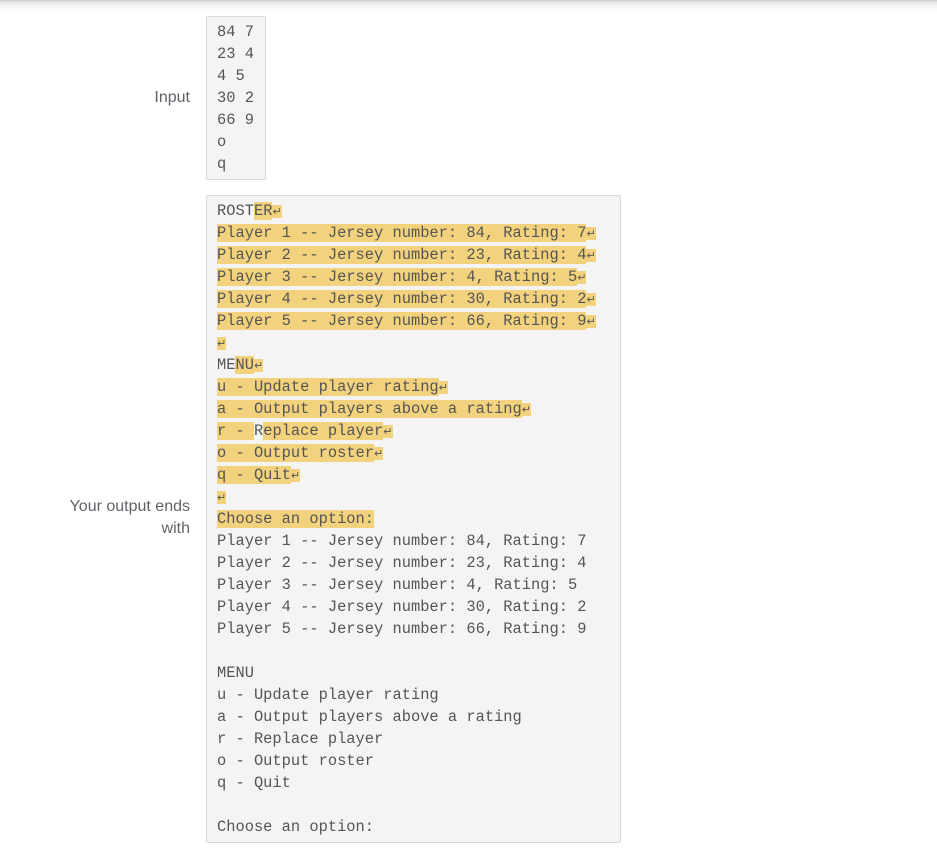 The width and height of the screenshot is (937, 848). I want to click on diff-line: Choose an option:, so click(418, 519).